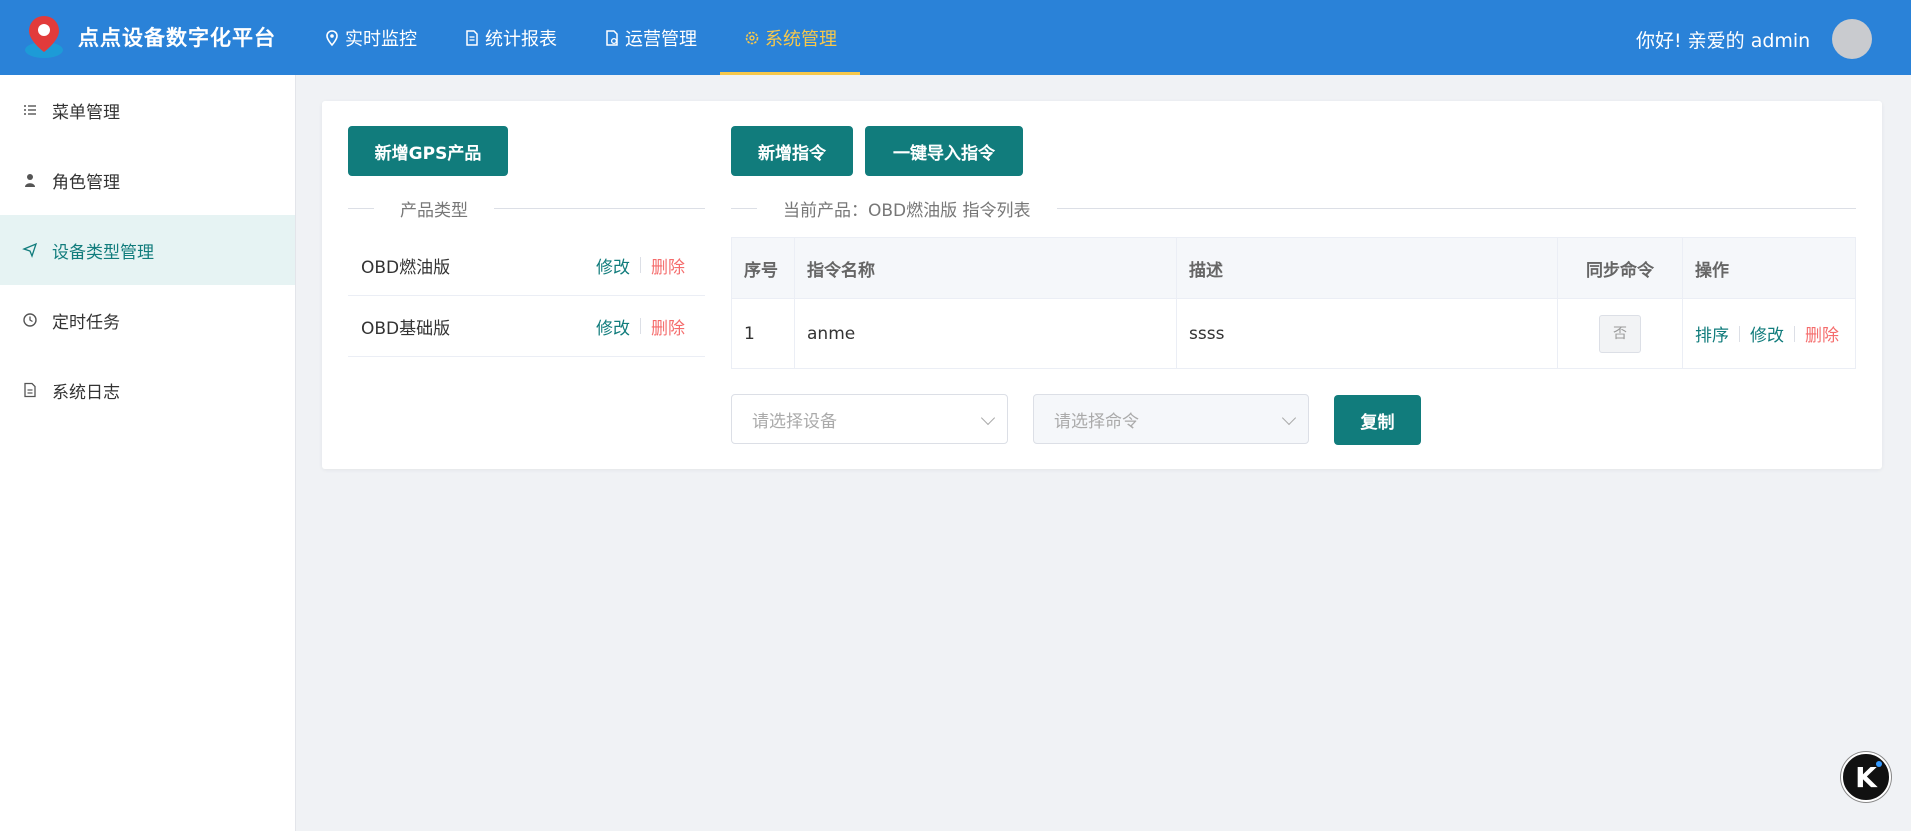  Describe the element at coordinates (521, 39) in the screenshot. I see `nav-item-label: 统计报表` at that location.